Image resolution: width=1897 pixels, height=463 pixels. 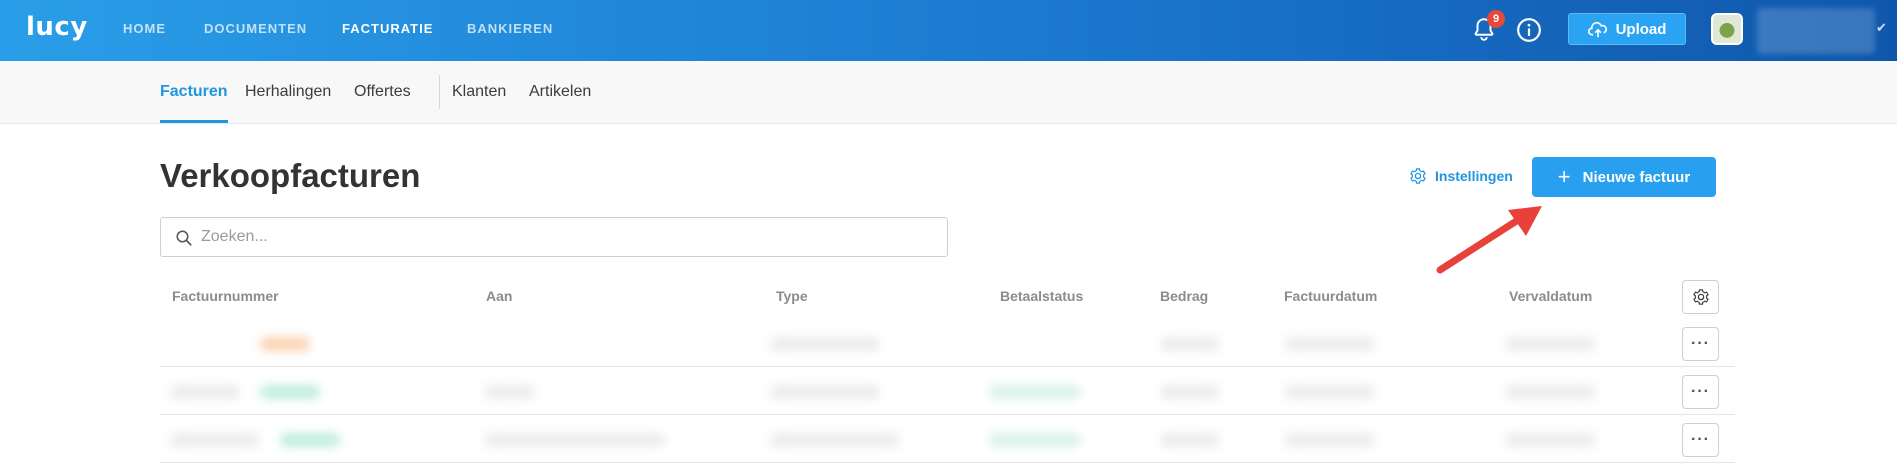 I want to click on nav-item-documenten: DOCUMENTEN, so click(x=255, y=28).